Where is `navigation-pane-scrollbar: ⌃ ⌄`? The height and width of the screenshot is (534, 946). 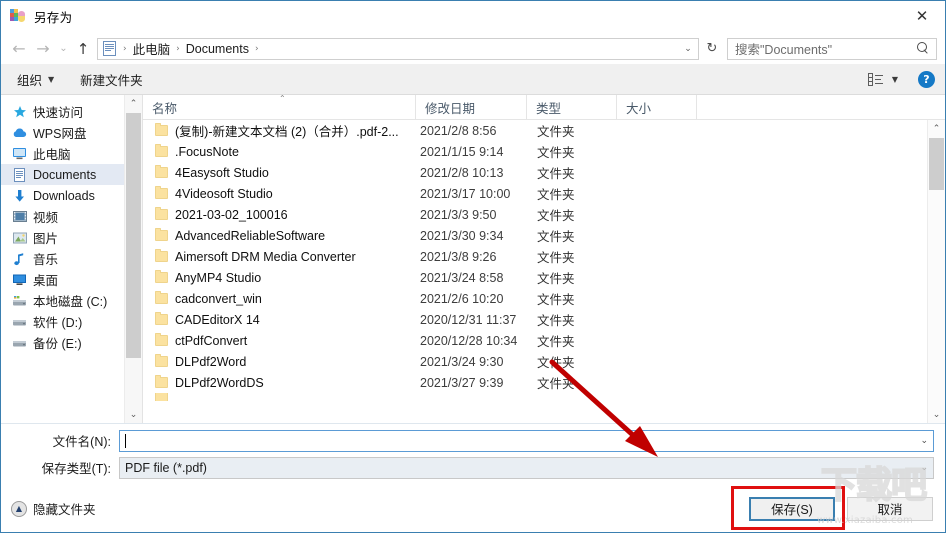
navigation-pane-scrollbar: ⌃ ⌄ is located at coordinates (133, 259).